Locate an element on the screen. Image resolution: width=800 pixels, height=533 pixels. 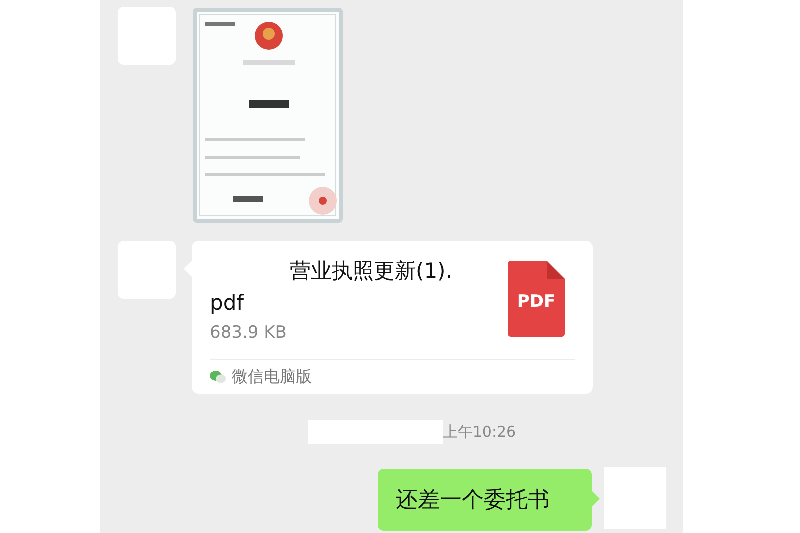
file-name: 营业执照更新(1).pdf is located at coordinates (332, 287).